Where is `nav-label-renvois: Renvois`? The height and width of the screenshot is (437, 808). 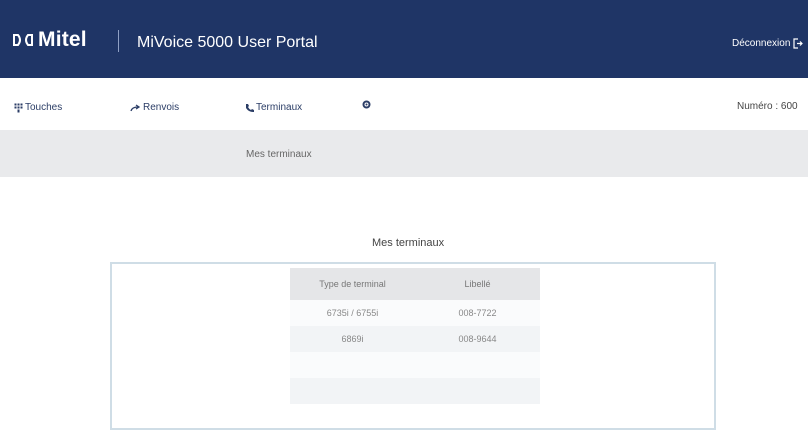
nav-label-renvois: Renvois is located at coordinates (161, 107).